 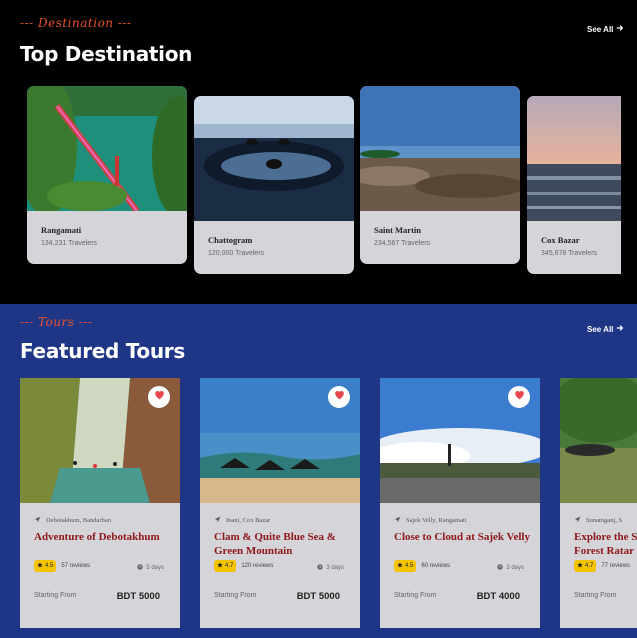 I want to click on destination-name: Saint Martin, so click(x=397, y=230).